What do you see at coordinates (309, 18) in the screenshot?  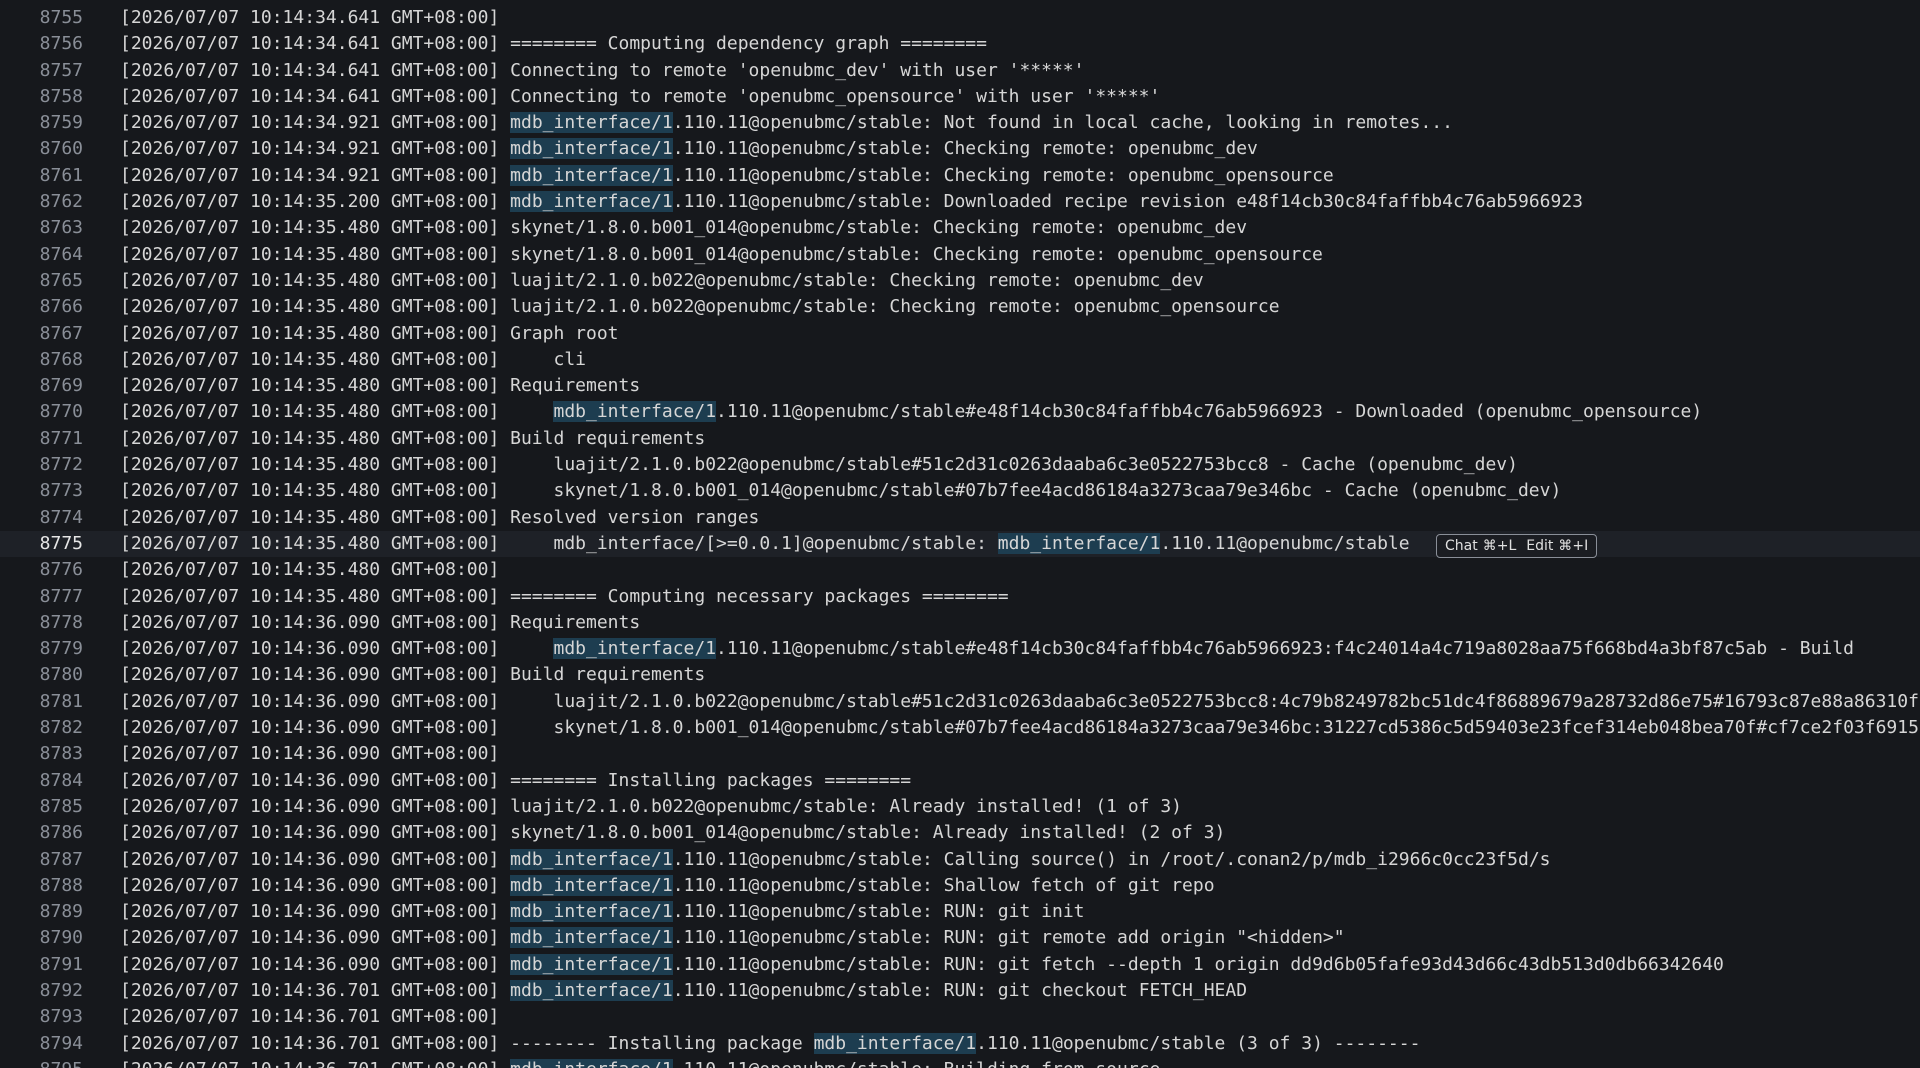 I see `line-text: [2026/07/07 10:14:34.641 GMT+08:00]` at bounding box center [309, 18].